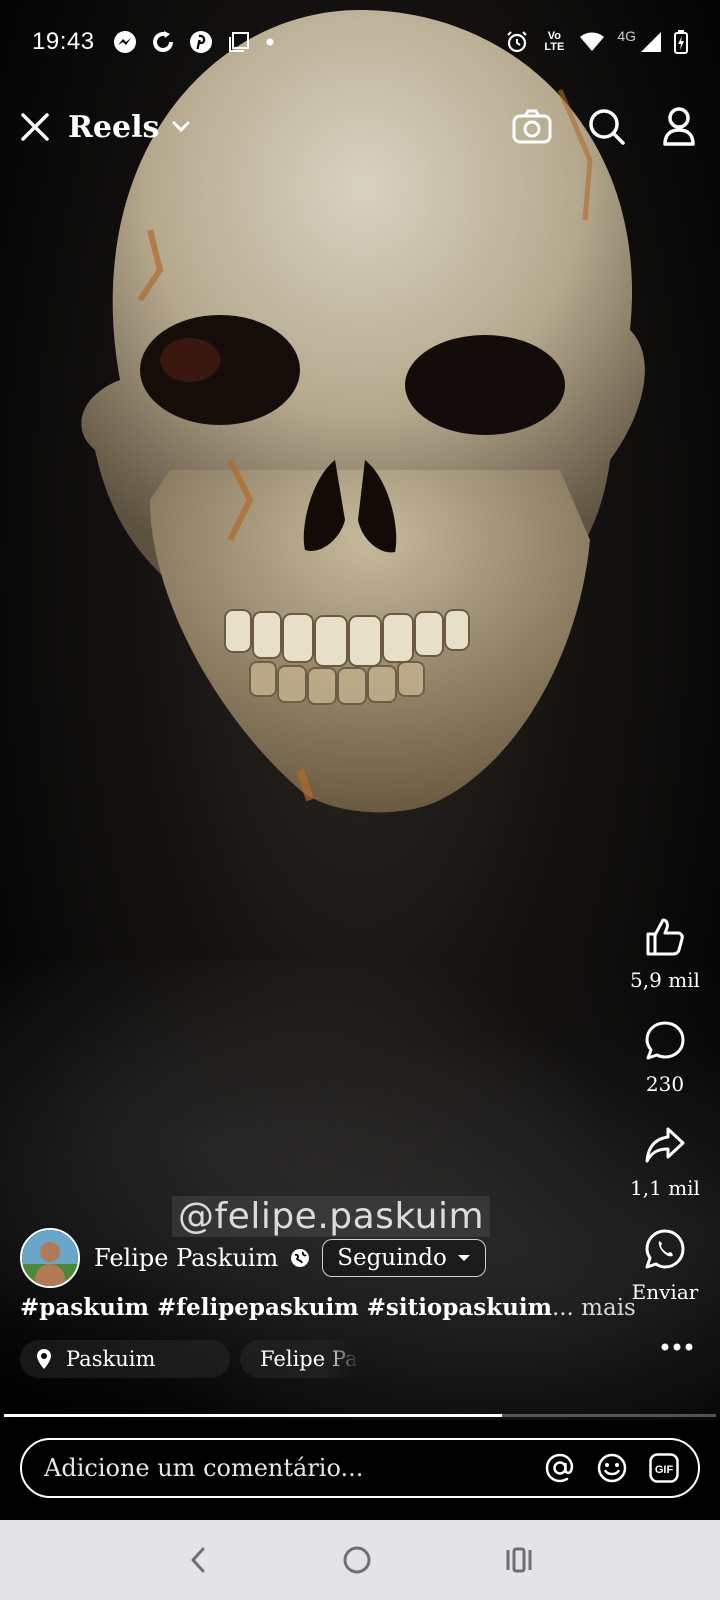  I want to click on back-icon, so click(198, 1560).